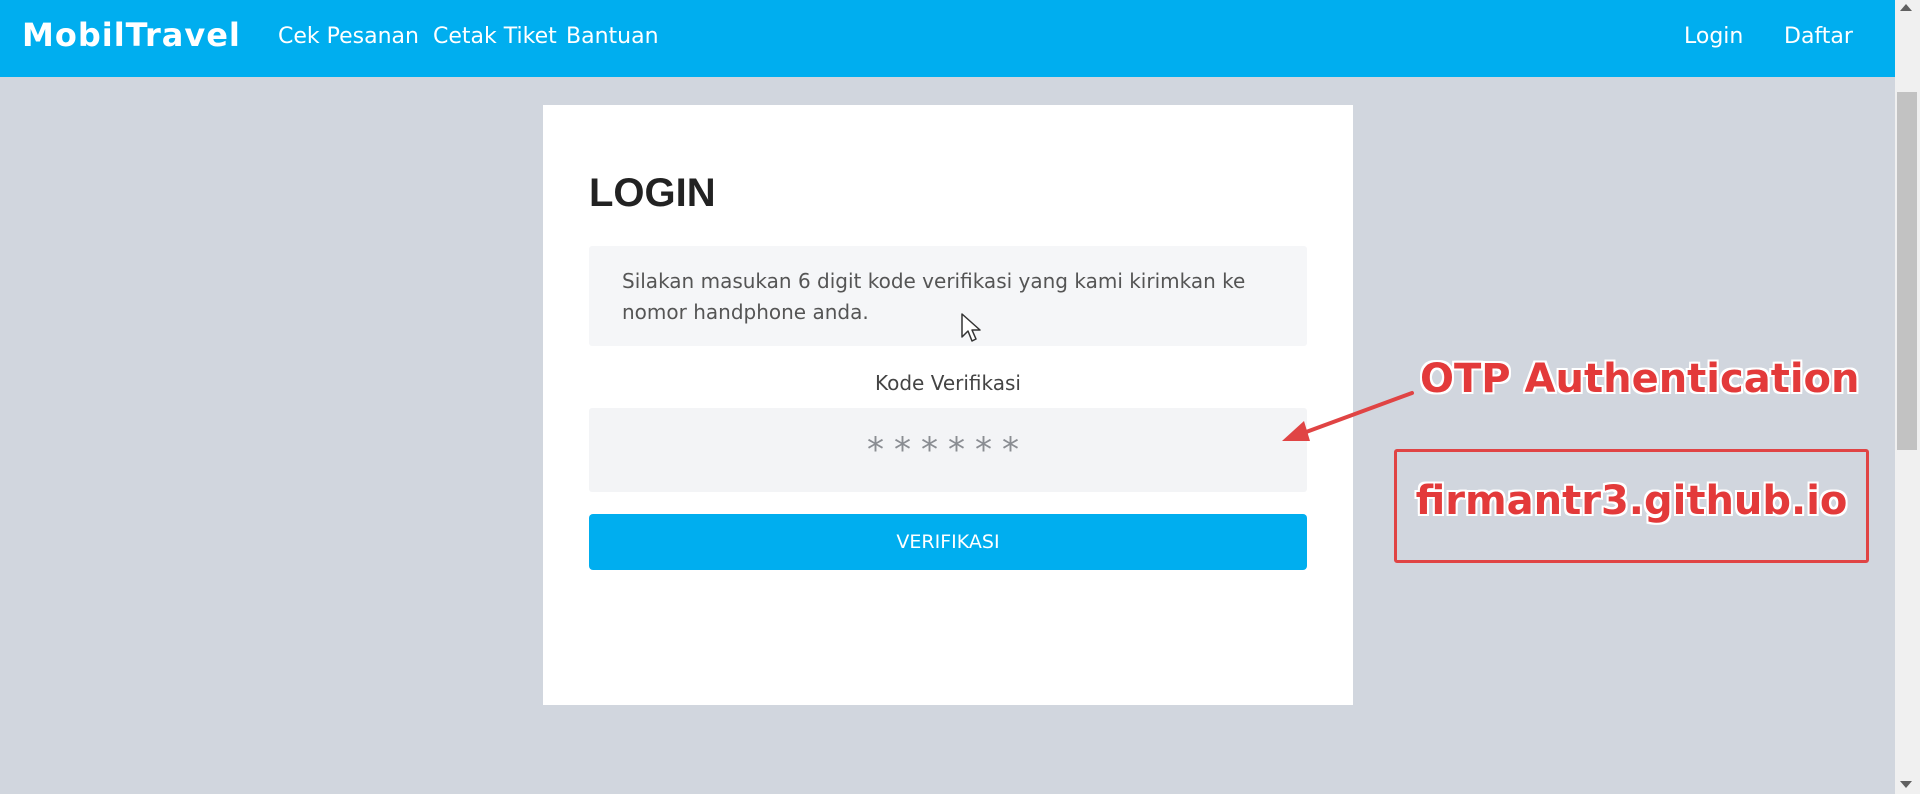  Describe the element at coordinates (1640, 379) in the screenshot. I see `annotation-title: OTP Authentication` at that location.